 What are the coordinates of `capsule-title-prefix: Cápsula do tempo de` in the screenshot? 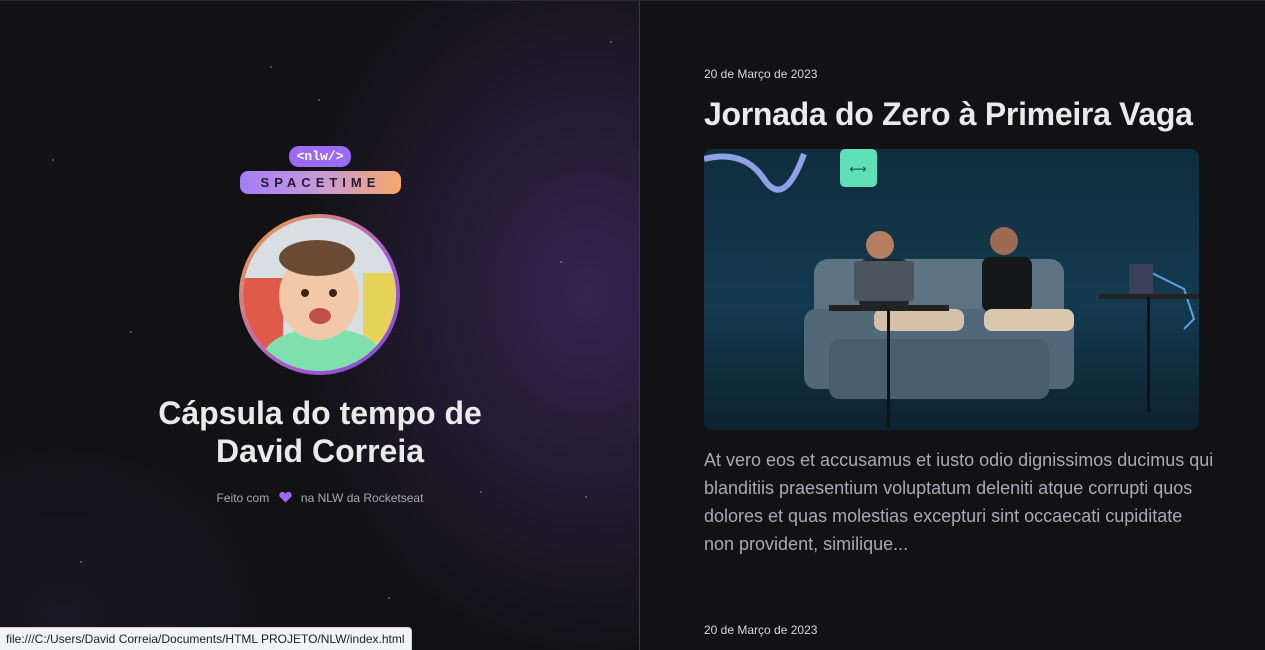 It's located at (320, 413).